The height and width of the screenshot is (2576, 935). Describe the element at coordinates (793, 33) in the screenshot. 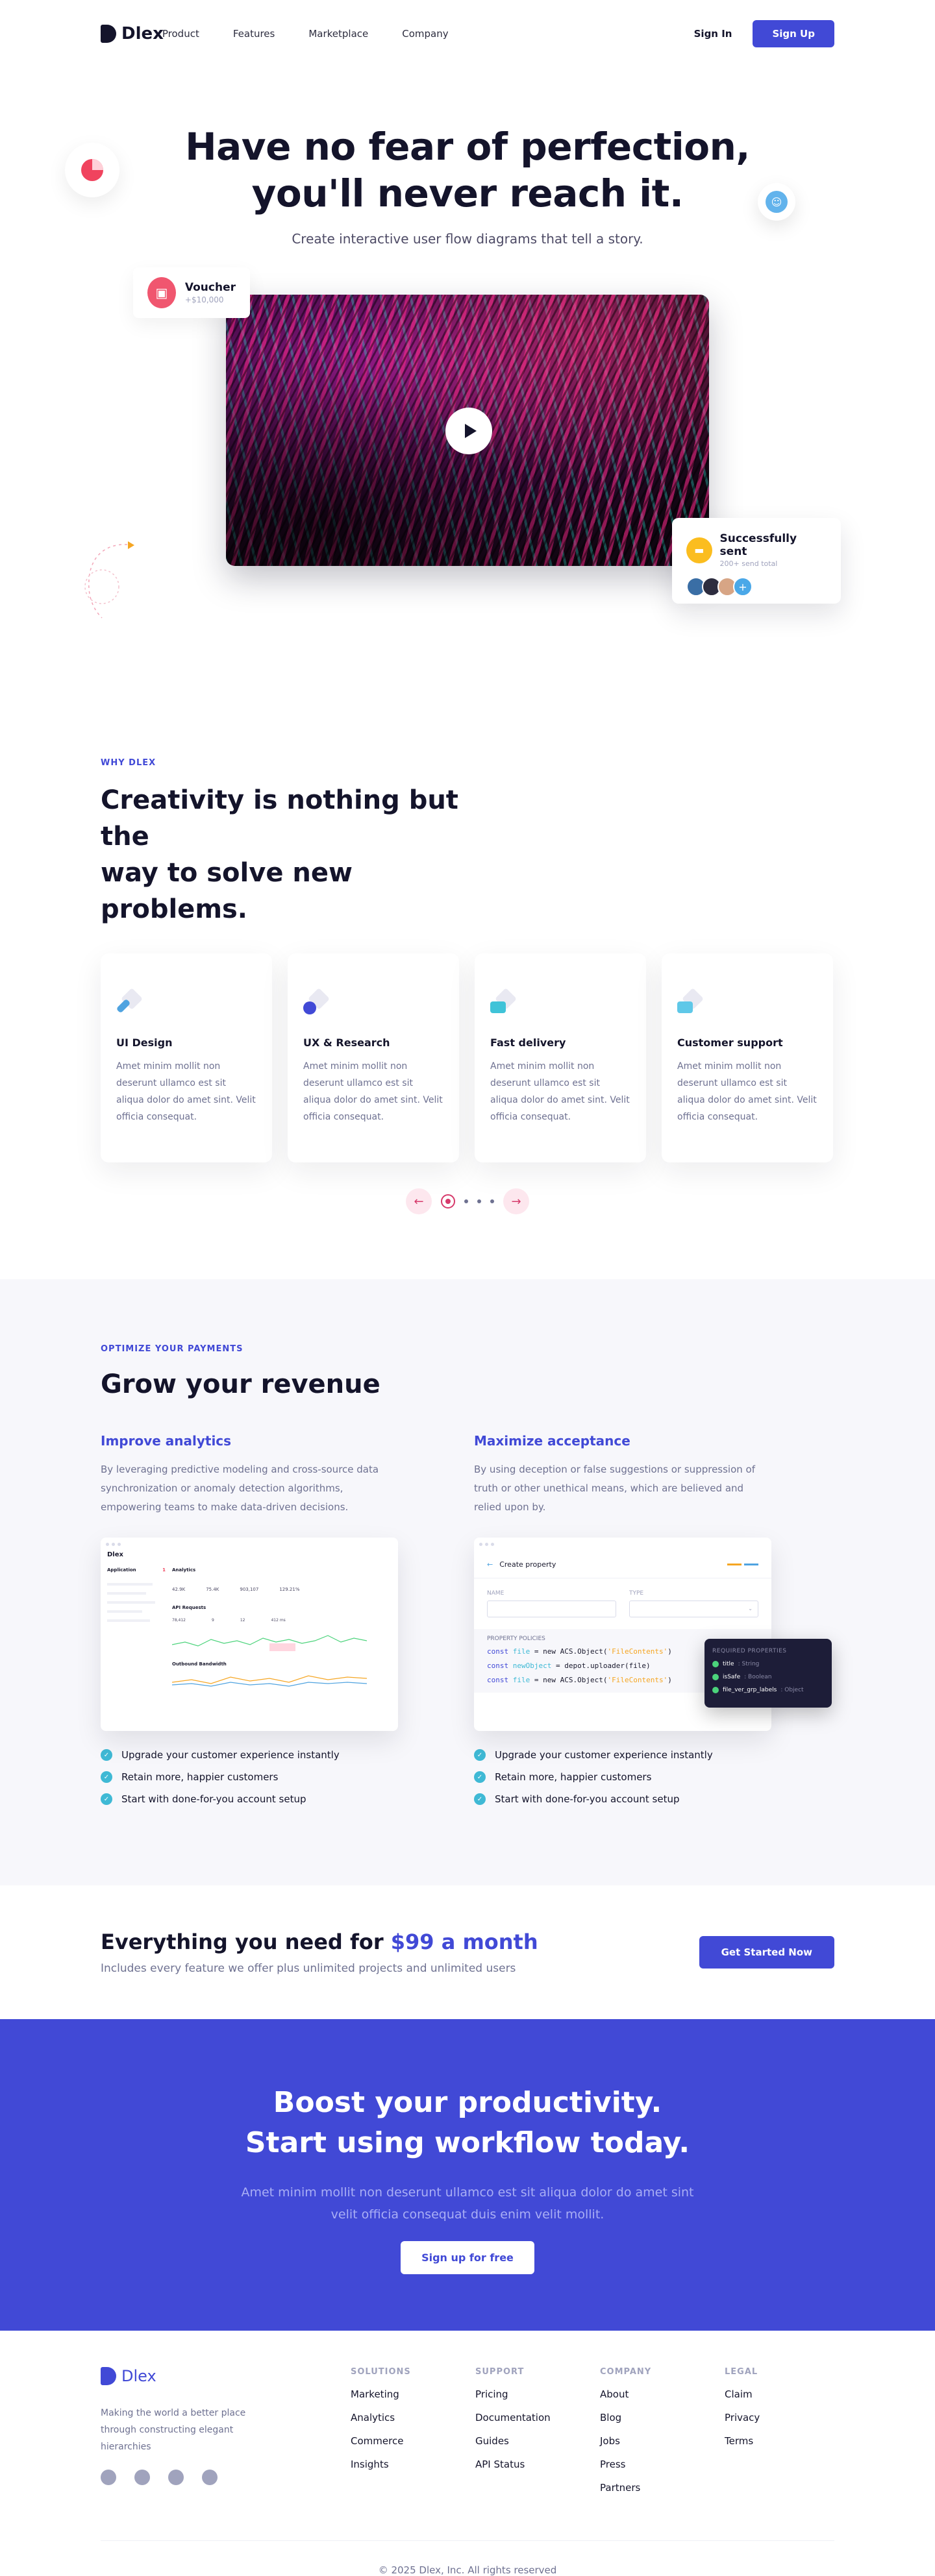

I see `signup-button: Sign Up` at that location.